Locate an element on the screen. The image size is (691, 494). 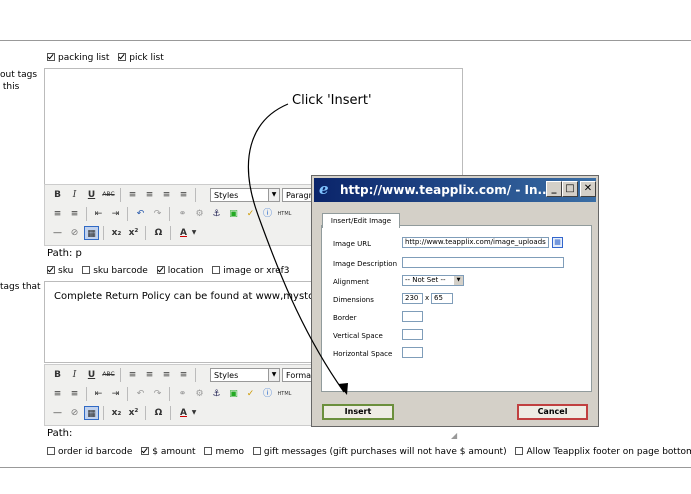
packing-list-checkbox: packing list is located at coordinates (81, 58).